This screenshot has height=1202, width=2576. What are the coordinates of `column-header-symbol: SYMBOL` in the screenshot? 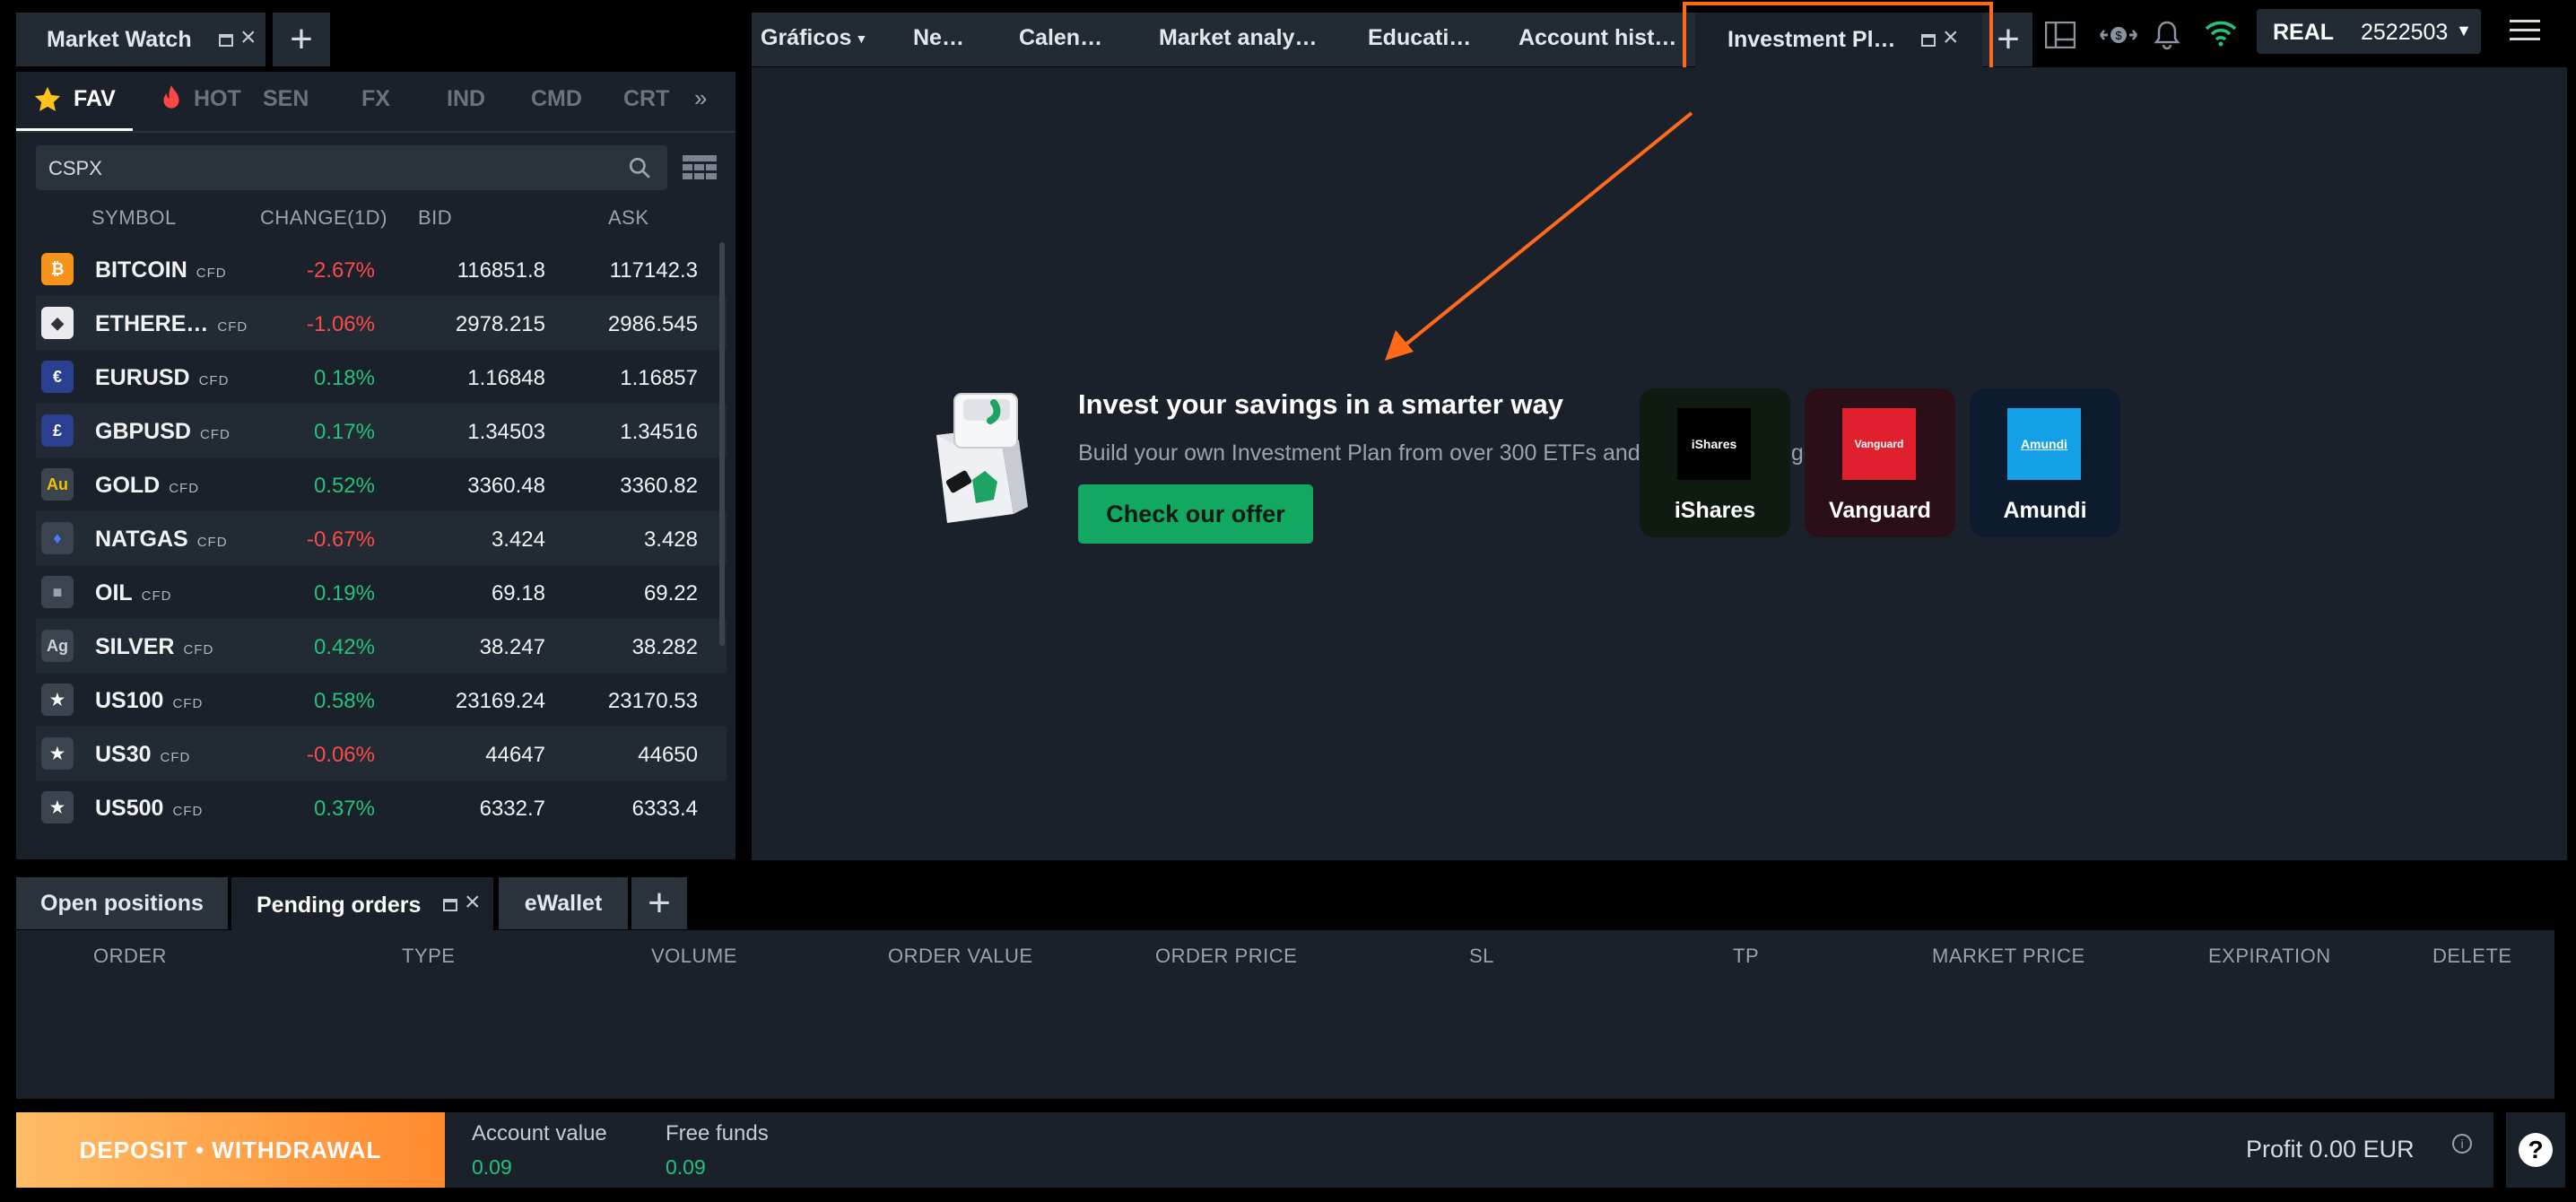 It's located at (134, 218).